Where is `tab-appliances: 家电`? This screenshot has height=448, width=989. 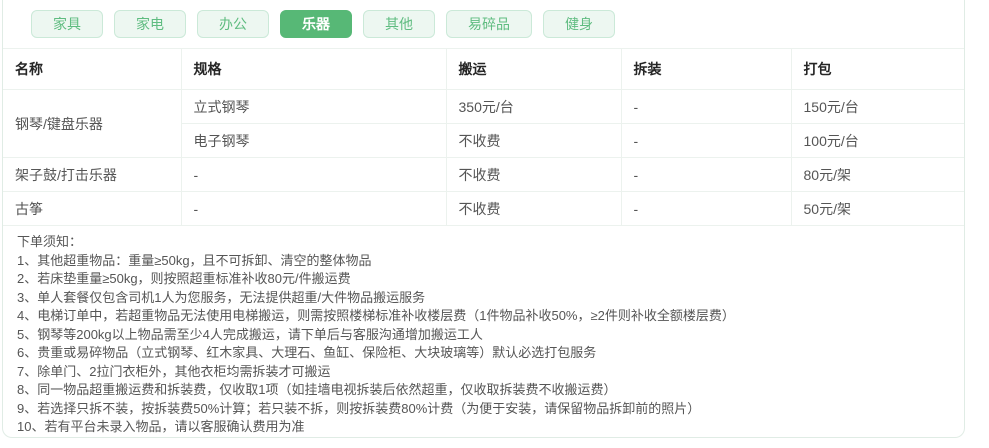
tab-appliances: 家电 is located at coordinates (150, 24).